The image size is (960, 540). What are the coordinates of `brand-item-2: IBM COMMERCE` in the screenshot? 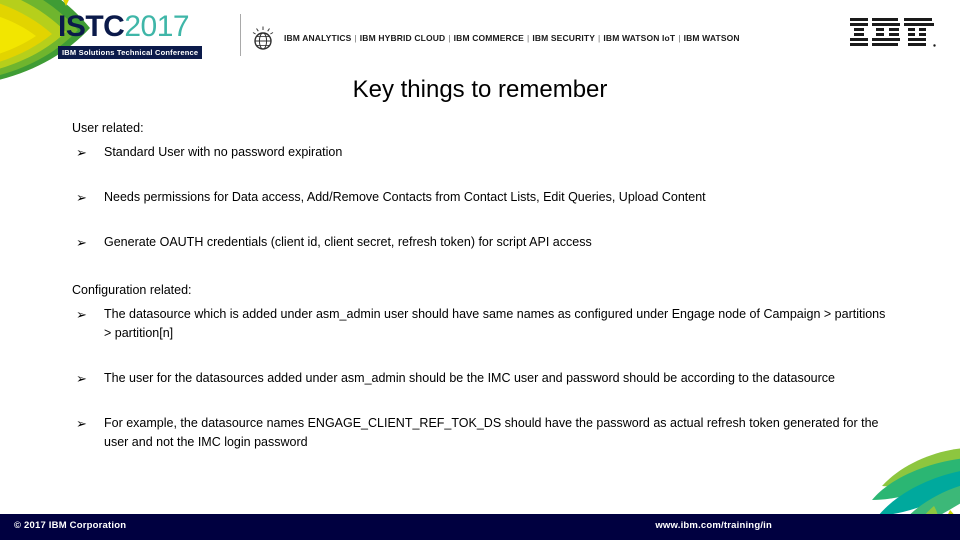 It's located at (488, 38).